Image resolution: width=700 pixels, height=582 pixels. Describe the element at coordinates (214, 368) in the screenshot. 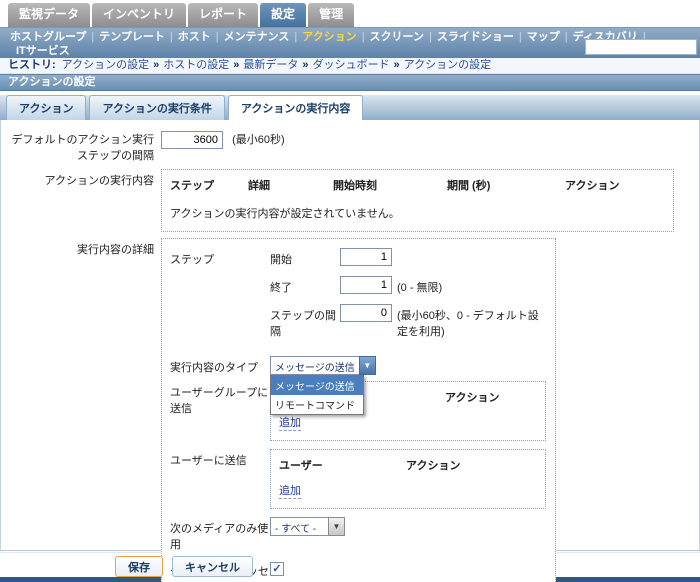

I see `operation-type-label: 実行内容のタイプ` at that location.